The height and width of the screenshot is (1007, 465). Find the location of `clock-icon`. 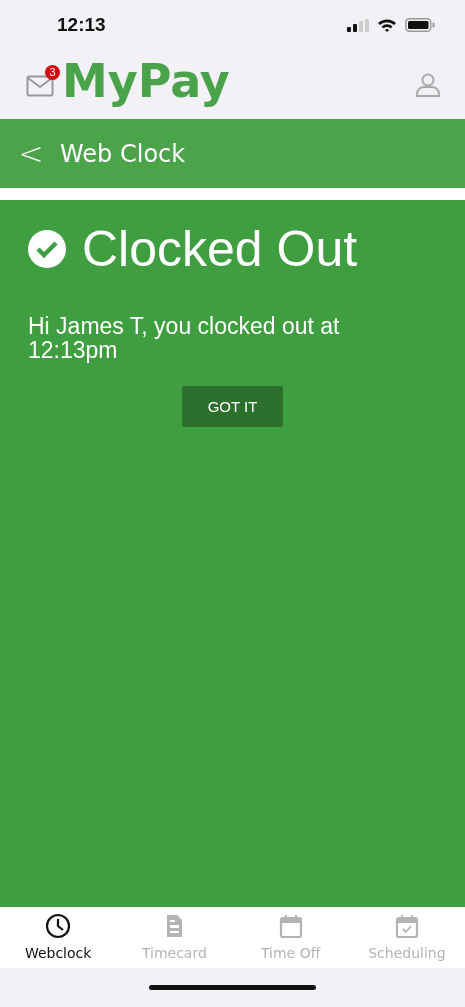

clock-icon is located at coordinates (58, 926).